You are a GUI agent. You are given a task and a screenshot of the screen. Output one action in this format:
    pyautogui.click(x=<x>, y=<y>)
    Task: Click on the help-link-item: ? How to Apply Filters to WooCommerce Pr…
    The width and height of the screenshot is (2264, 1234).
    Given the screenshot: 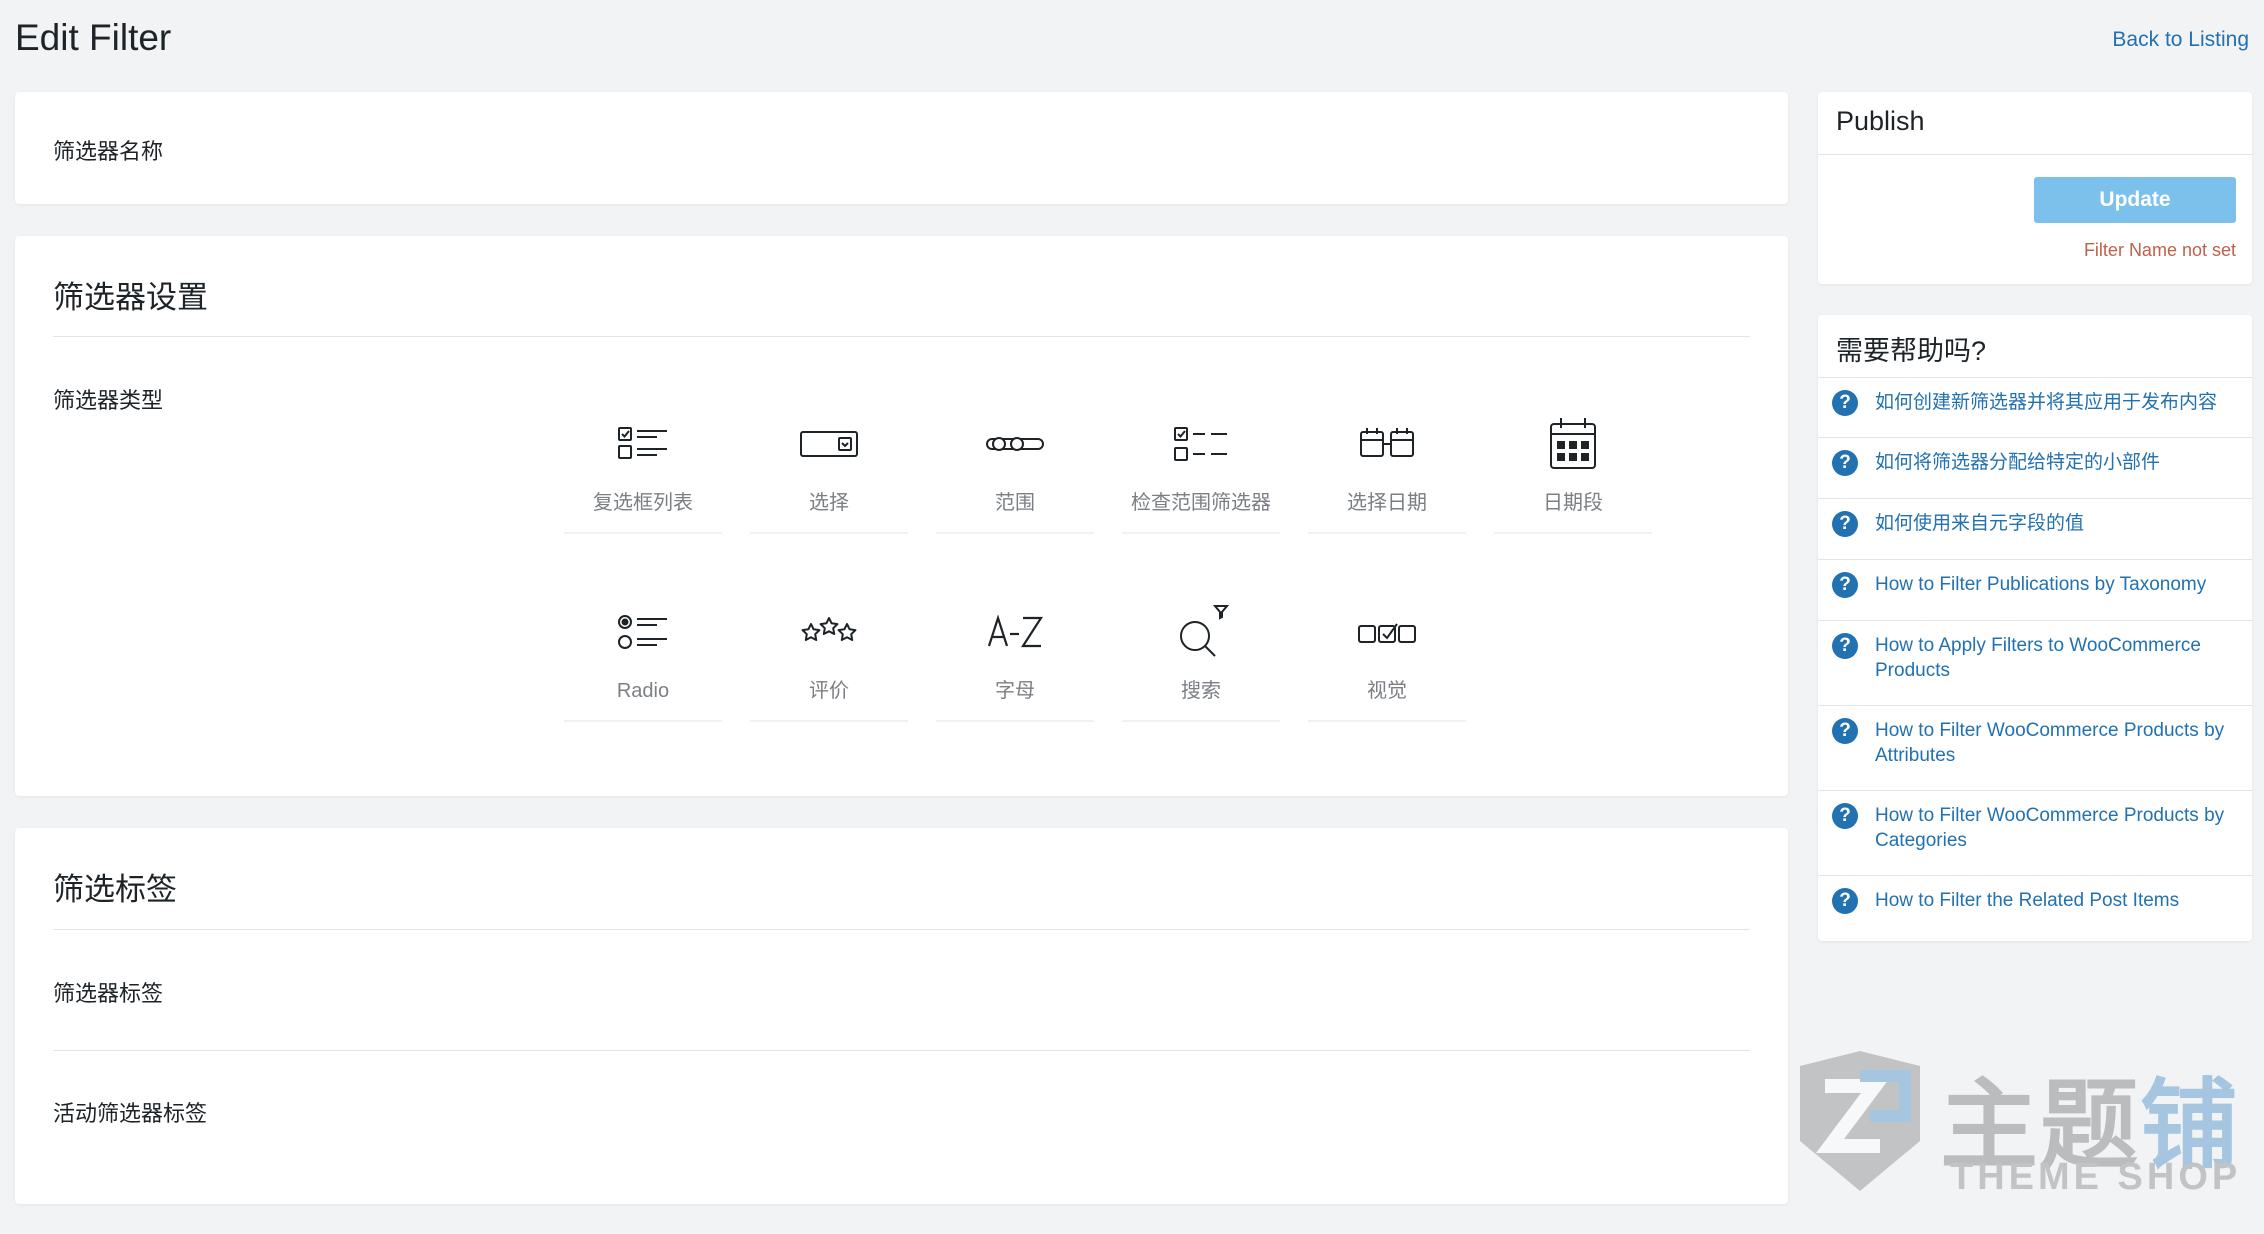 What is the action you would take?
    pyautogui.click(x=2035, y=663)
    